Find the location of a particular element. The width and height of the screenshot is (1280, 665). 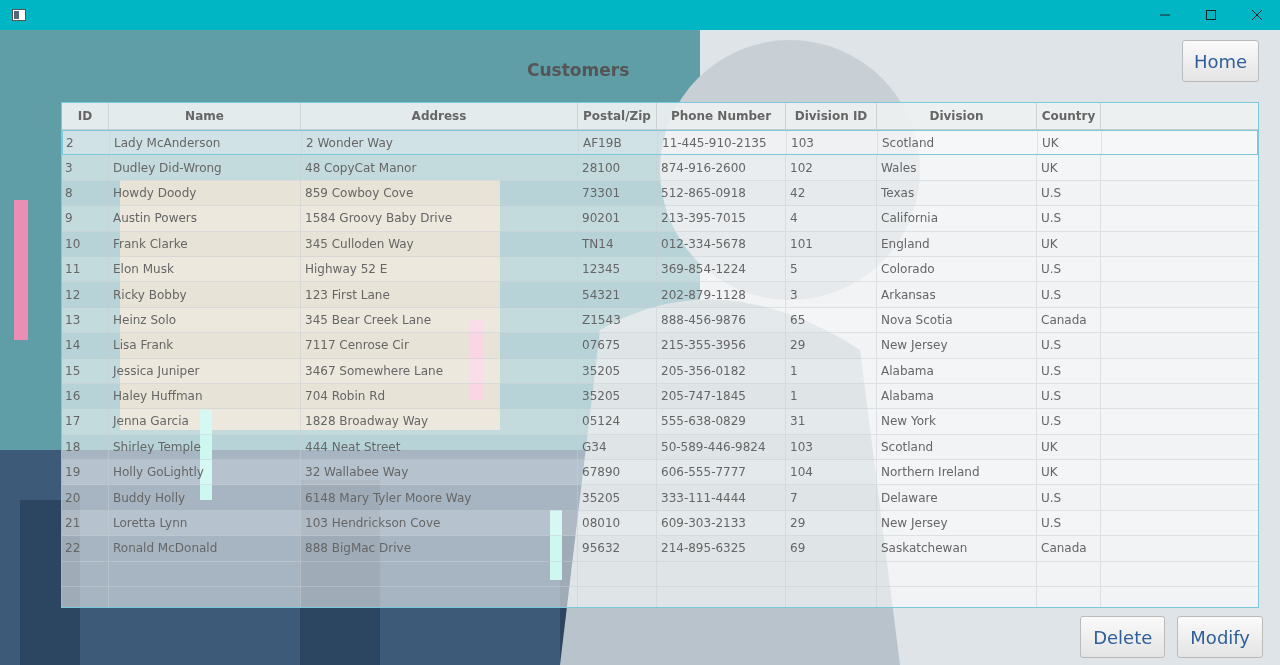

table-row: 17 Jenna Garcia 1828 Broadway Way 05124 555-638-0829 31 New York U.S is located at coordinates (660, 422).